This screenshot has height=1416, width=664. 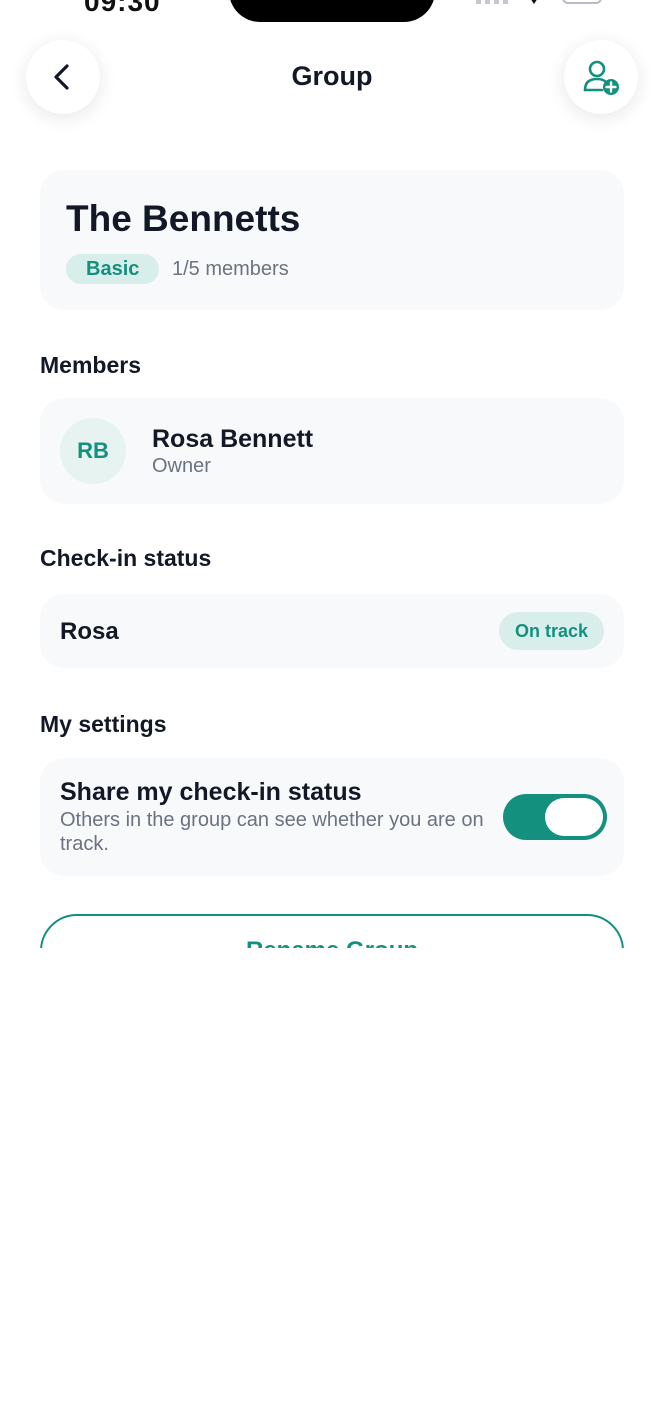 What do you see at coordinates (574, 817) in the screenshot?
I see `toggle-knob` at bounding box center [574, 817].